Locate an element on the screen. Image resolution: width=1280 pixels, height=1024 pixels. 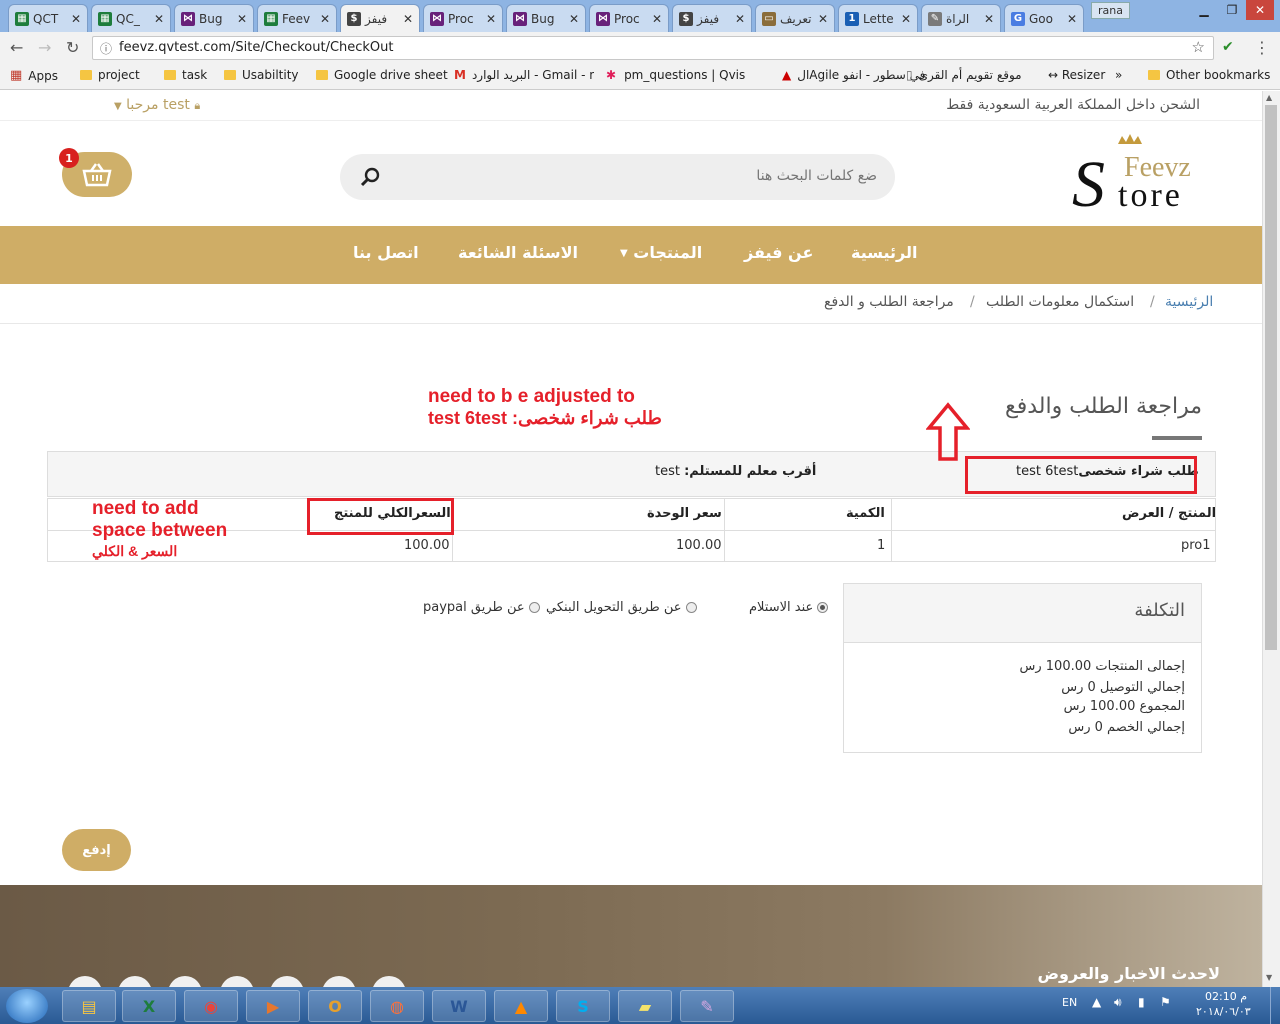
bookmark-project: project is located at coordinates (110, 75).